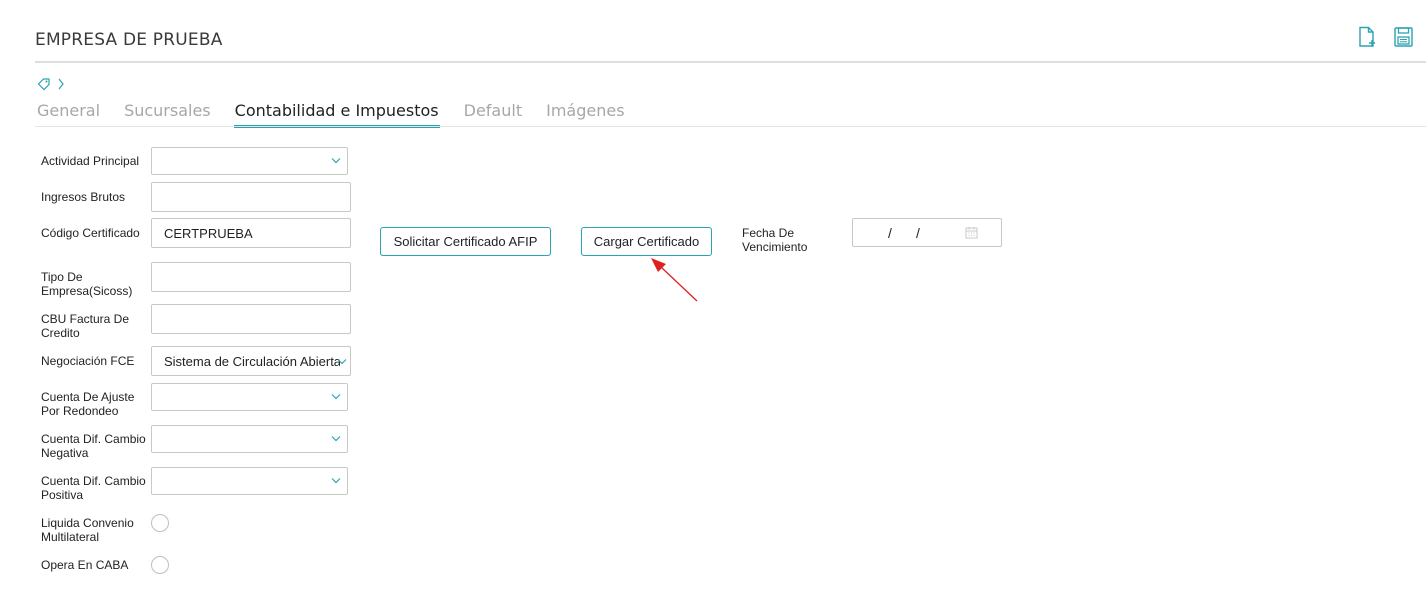 This screenshot has height=592, width=1426. Describe the element at coordinates (93, 488) in the screenshot. I see `cuenta-positiva-label: Cuenta Dif. Cambio Positiva` at that location.